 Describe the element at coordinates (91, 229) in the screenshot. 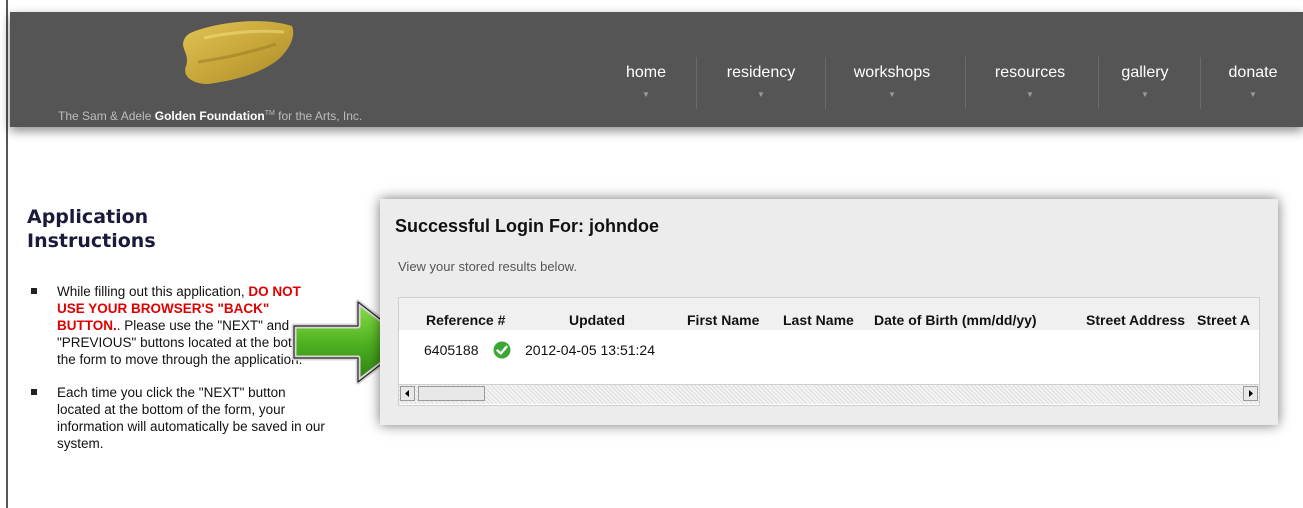

I see `instructions-title: Application Instructions` at that location.